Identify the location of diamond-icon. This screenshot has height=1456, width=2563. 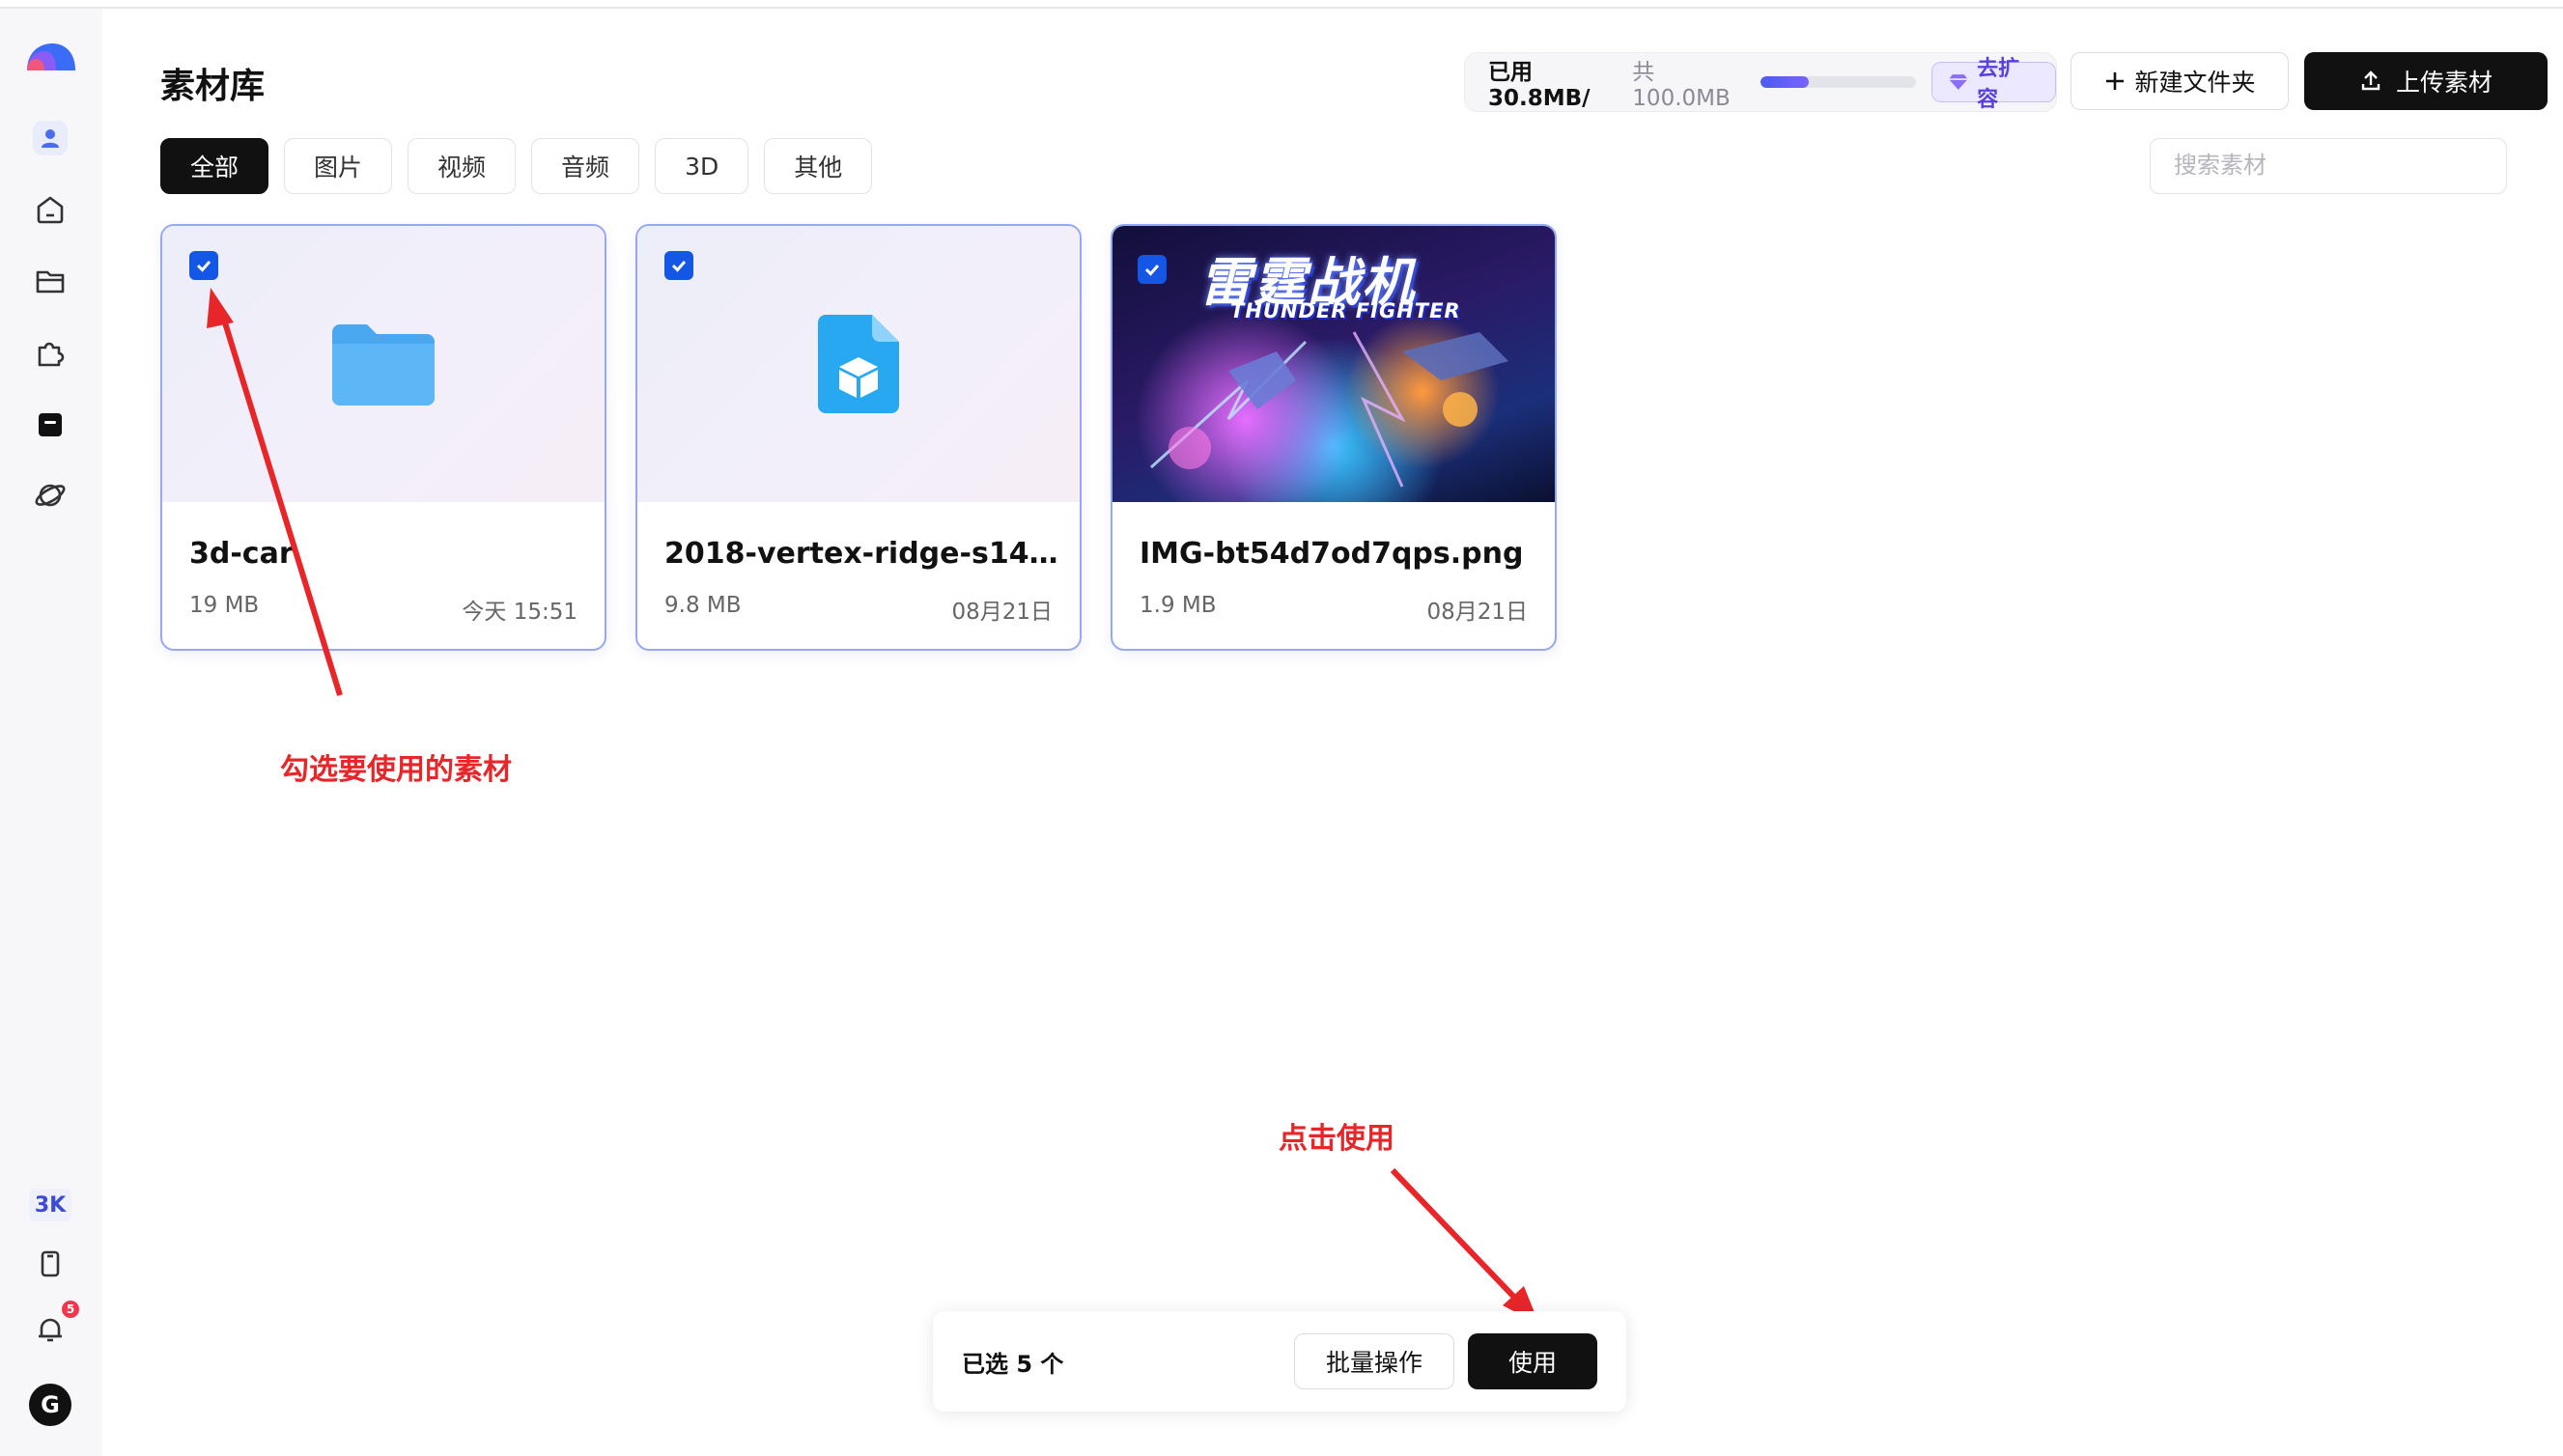
(1959, 82).